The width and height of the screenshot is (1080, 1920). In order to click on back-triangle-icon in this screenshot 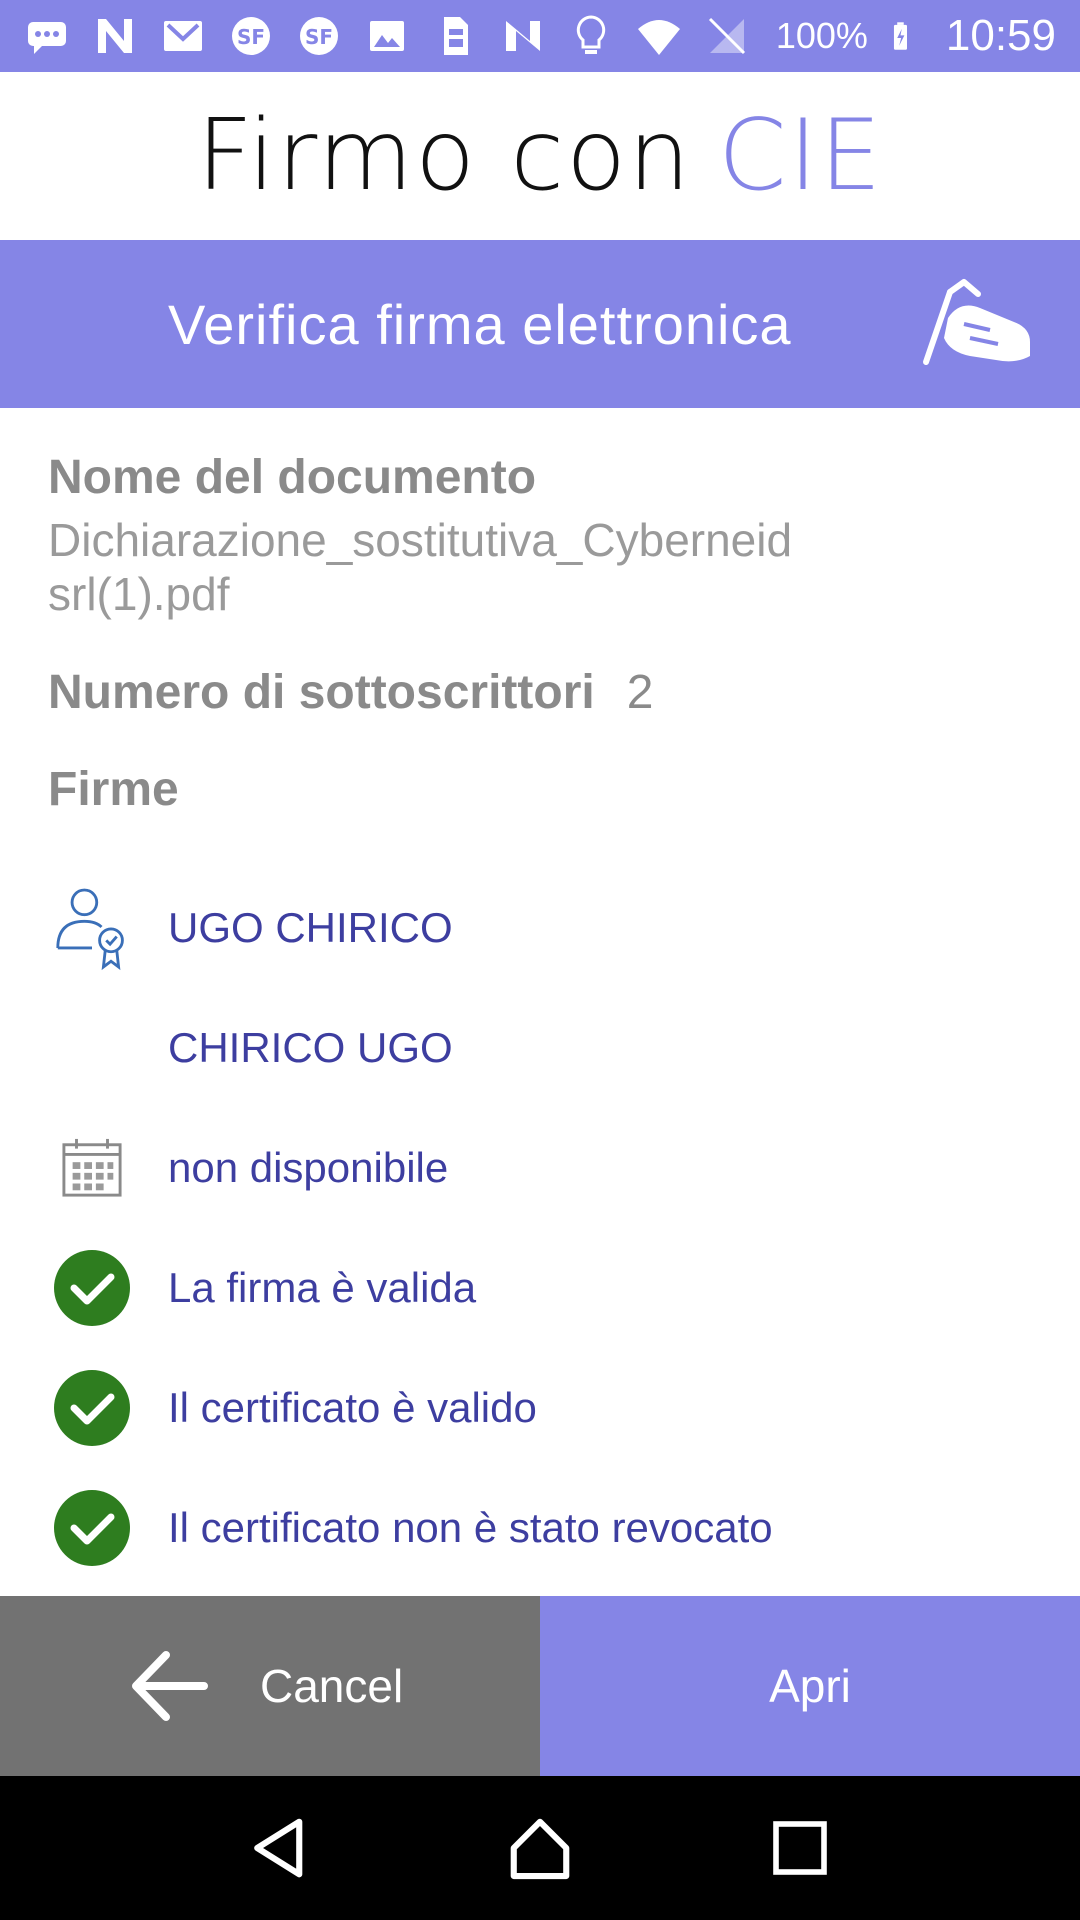, I will do `click(278, 1848)`.